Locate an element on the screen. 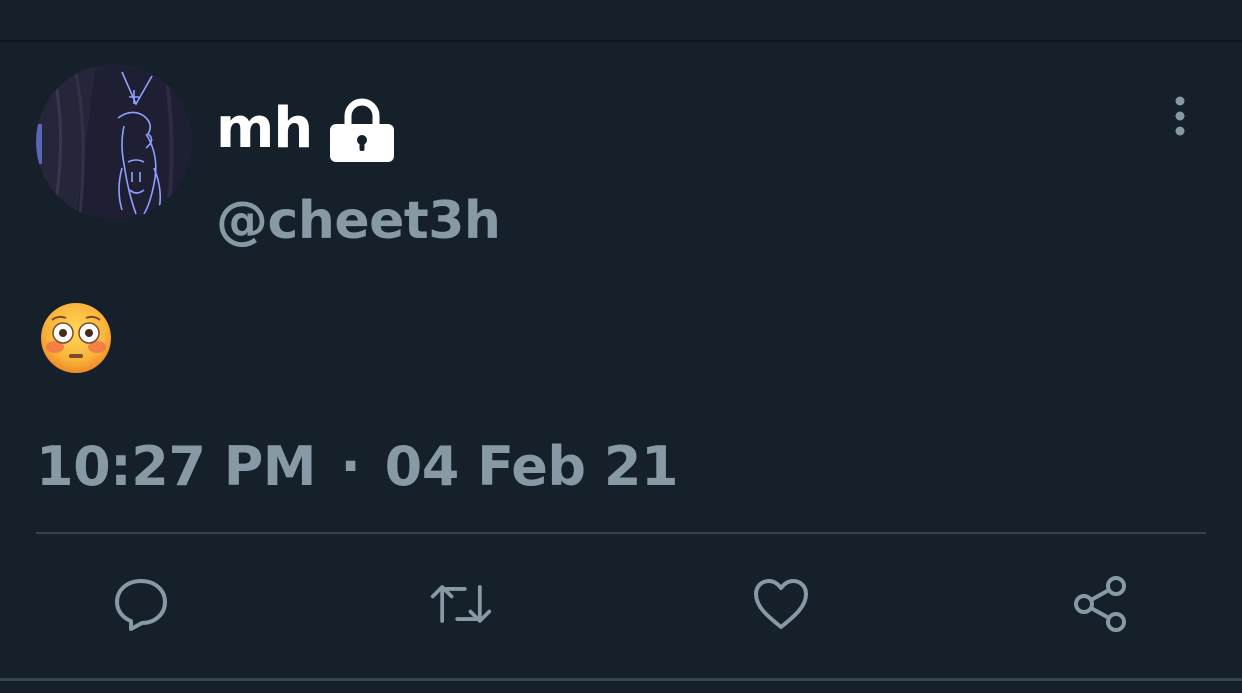 Image resolution: width=1242 pixels, height=693 pixels. author-name-row: mh is located at coordinates (306, 129).